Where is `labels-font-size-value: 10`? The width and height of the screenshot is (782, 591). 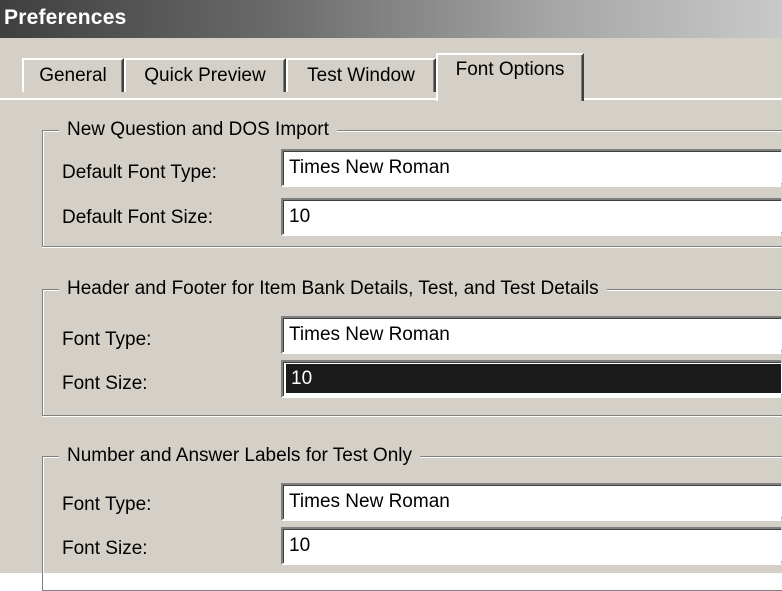 labels-font-size-value: 10 is located at coordinates (300, 545).